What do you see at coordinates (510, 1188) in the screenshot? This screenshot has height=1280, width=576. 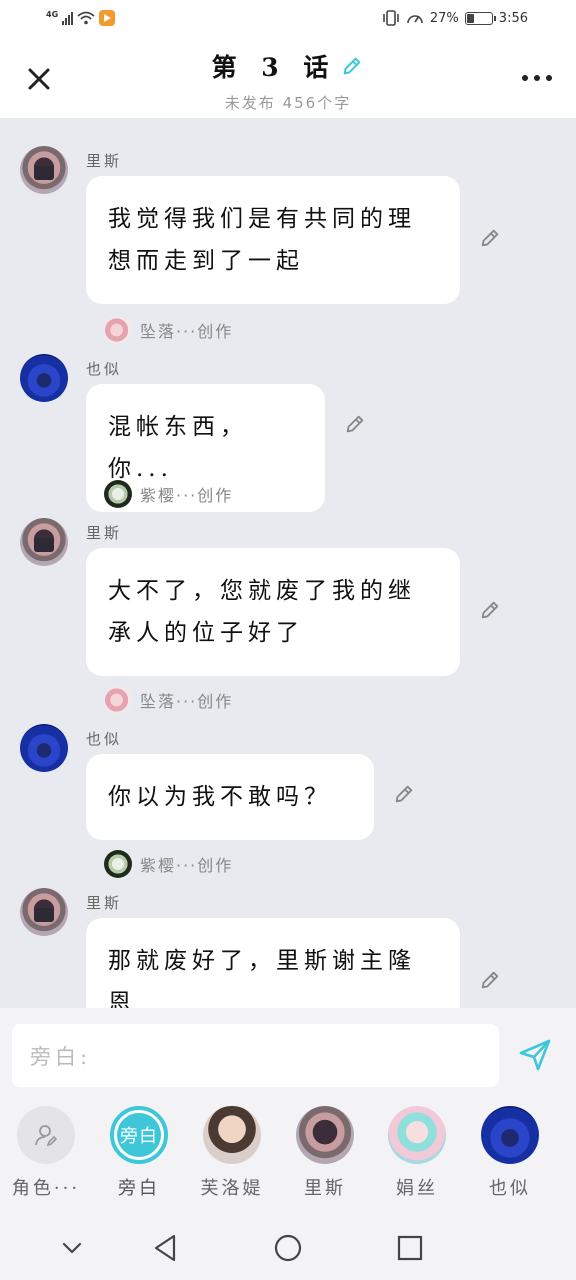 I see `character-label: 也似` at bounding box center [510, 1188].